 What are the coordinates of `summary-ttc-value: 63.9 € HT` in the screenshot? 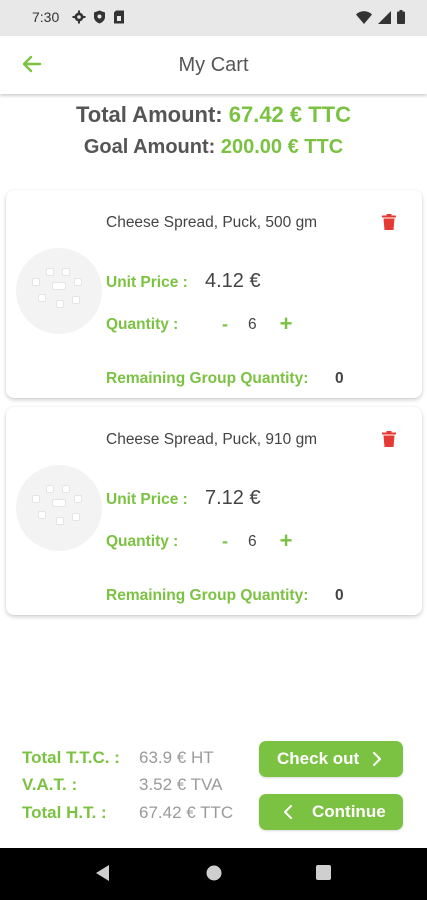 It's located at (176, 757).